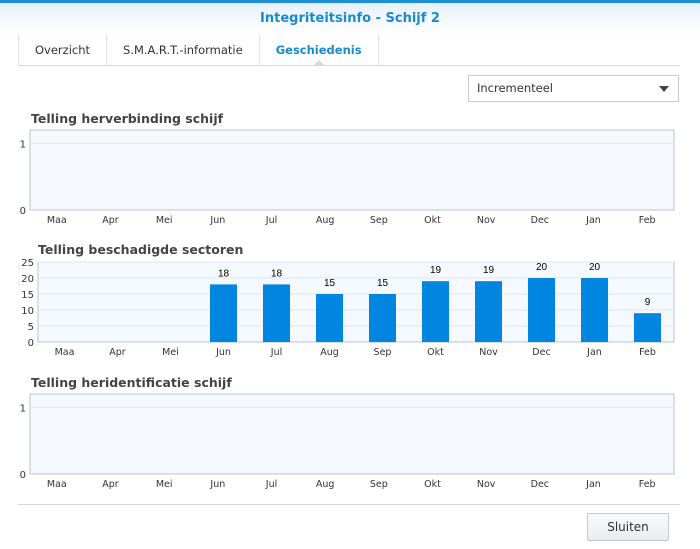  What do you see at coordinates (27, 279) in the screenshot?
I see `y-tick-label: 20` at bounding box center [27, 279].